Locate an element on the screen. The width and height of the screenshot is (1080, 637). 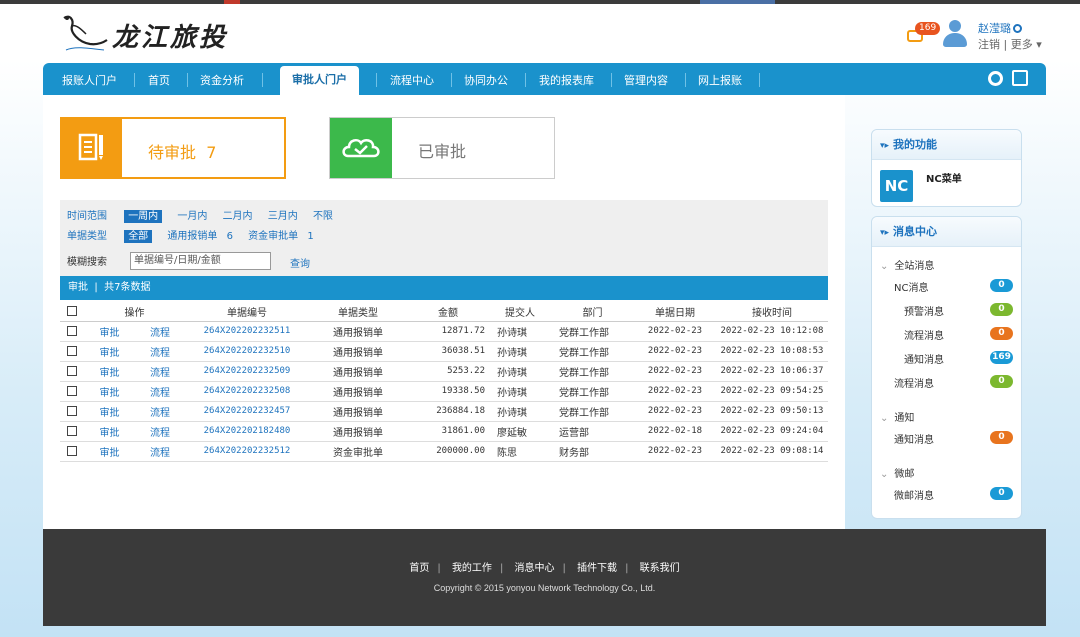
message-item: NC消息 0 is located at coordinates (957, 286).